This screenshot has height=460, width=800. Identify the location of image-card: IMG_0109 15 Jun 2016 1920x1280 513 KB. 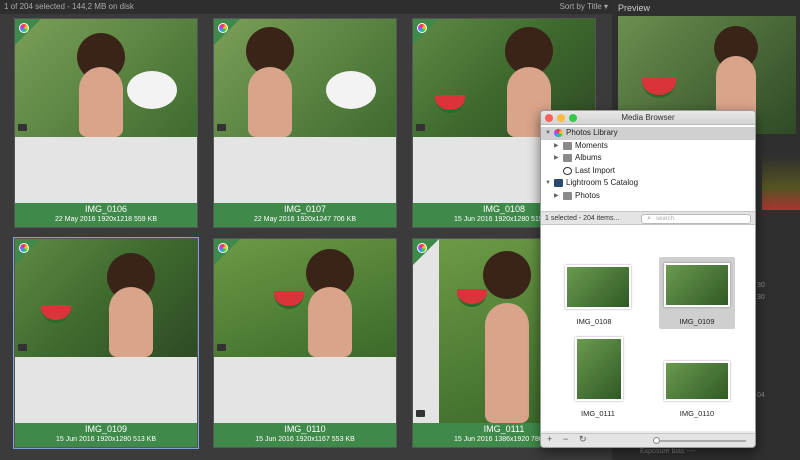
(106, 343).